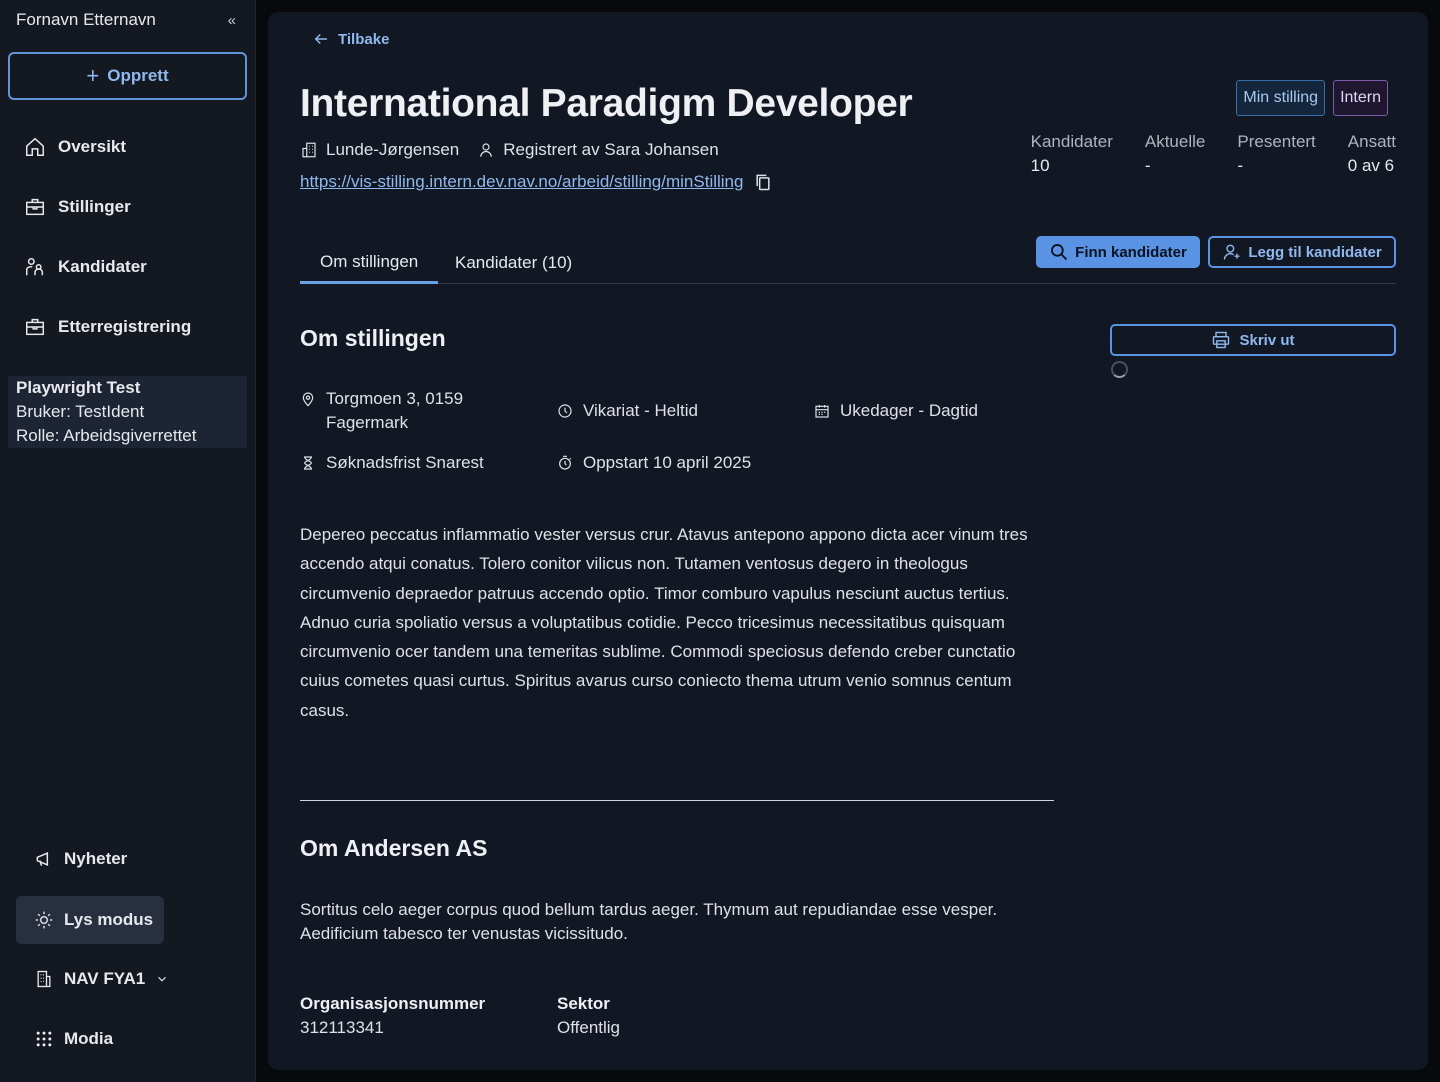  What do you see at coordinates (394, 848) in the screenshot?
I see `section-company-heading: Om Andersen AS` at bounding box center [394, 848].